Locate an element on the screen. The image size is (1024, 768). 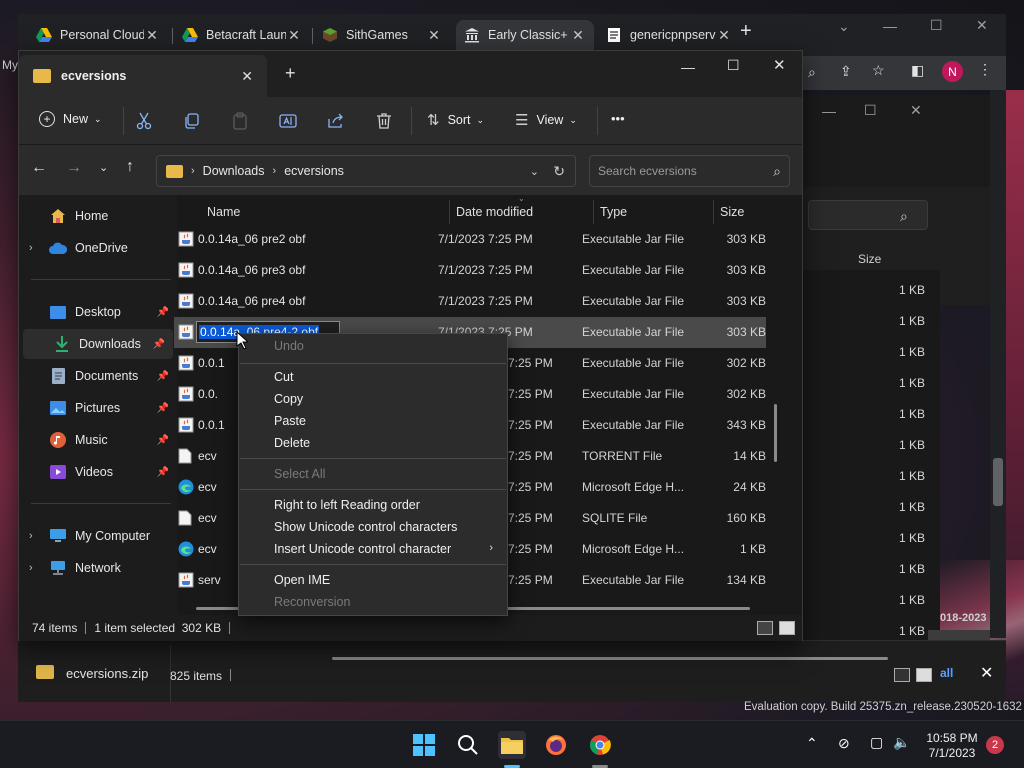
address-box: › Downloads › ecversions ⌄ ↻ is located at coordinates (366, 171).